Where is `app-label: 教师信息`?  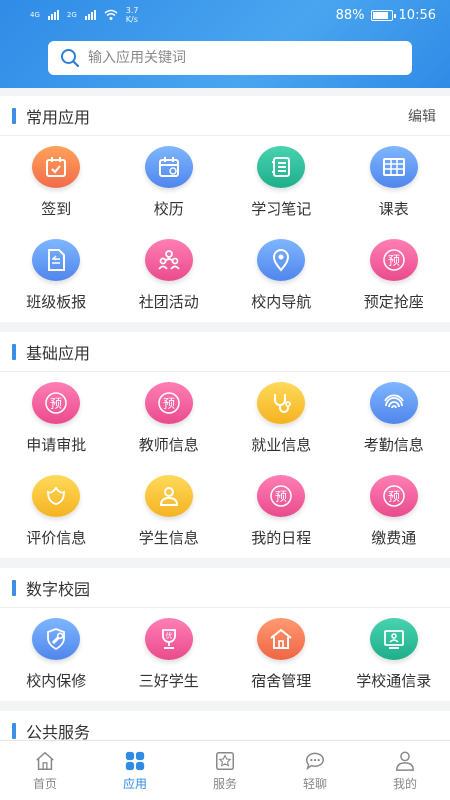
app-label: 教师信息 is located at coordinates (168, 445).